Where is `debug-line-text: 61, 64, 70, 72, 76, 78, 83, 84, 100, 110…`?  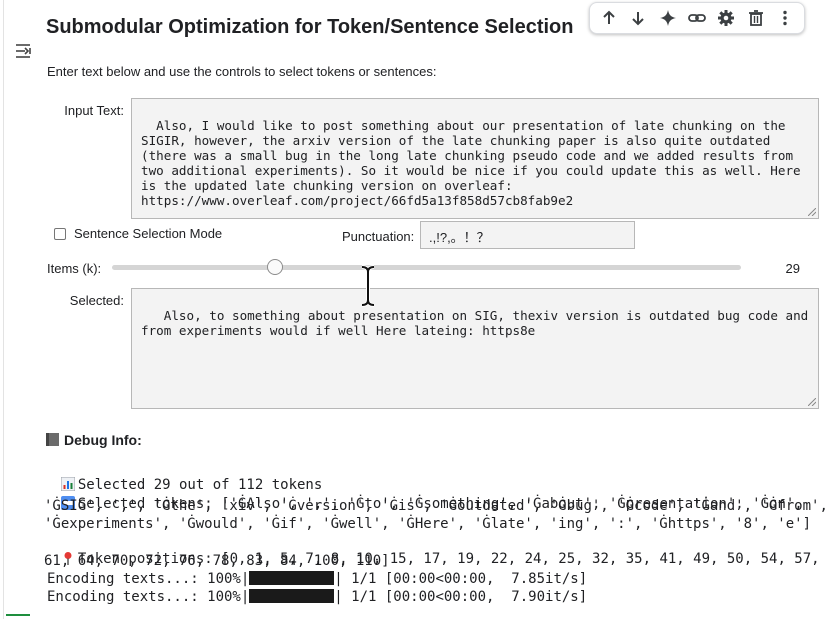 debug-line-text: 61, 64, 70, 72, 76, 78, 83, 84, 100, 110… is located at coordinates (217, 561).